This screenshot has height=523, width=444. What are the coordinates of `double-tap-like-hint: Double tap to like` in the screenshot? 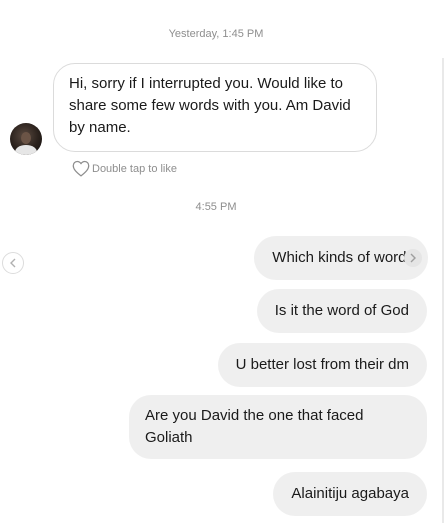 It's located at (124, 168).